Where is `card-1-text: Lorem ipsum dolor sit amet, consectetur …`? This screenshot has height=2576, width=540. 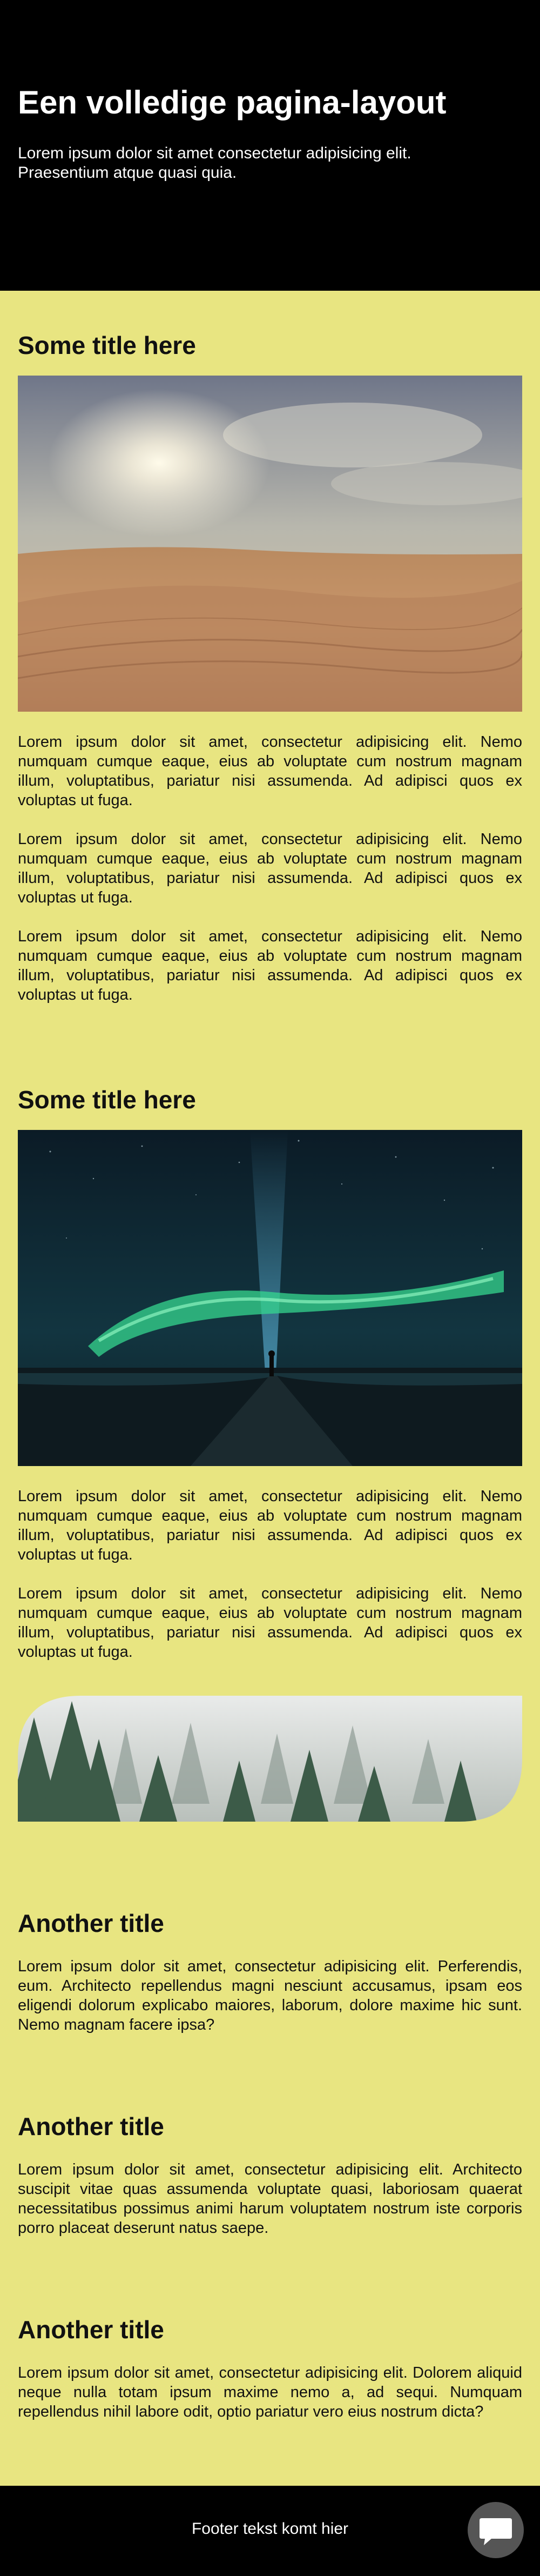 card-1-text: Lorem ipsum dolor sit amet, consectetur … is located at coordinates (270, 1995).